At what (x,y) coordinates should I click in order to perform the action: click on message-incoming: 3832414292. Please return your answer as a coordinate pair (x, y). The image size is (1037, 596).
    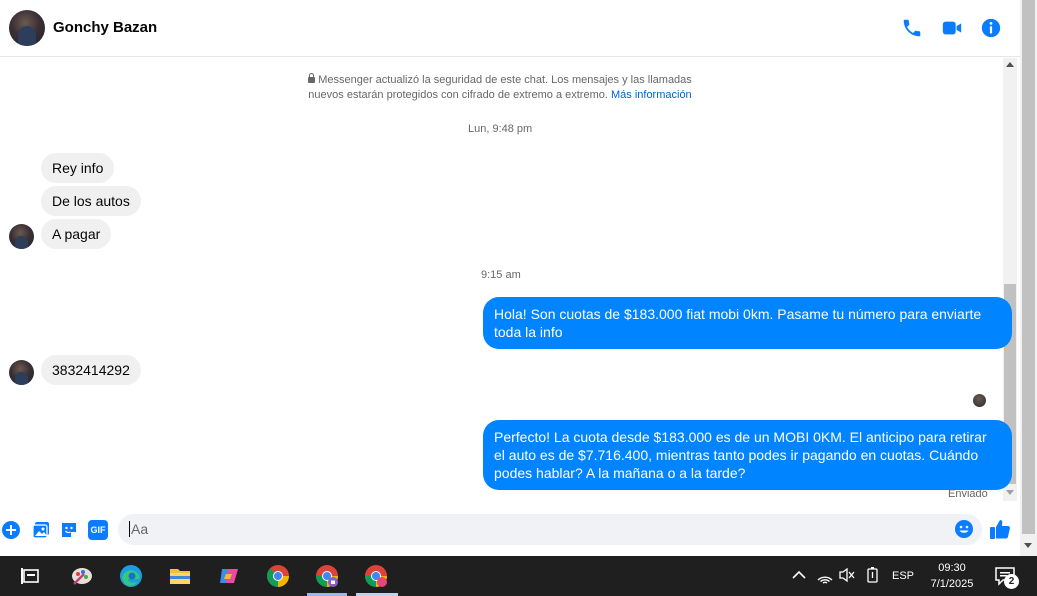
    Looking at the image, I should click on (91, 370).